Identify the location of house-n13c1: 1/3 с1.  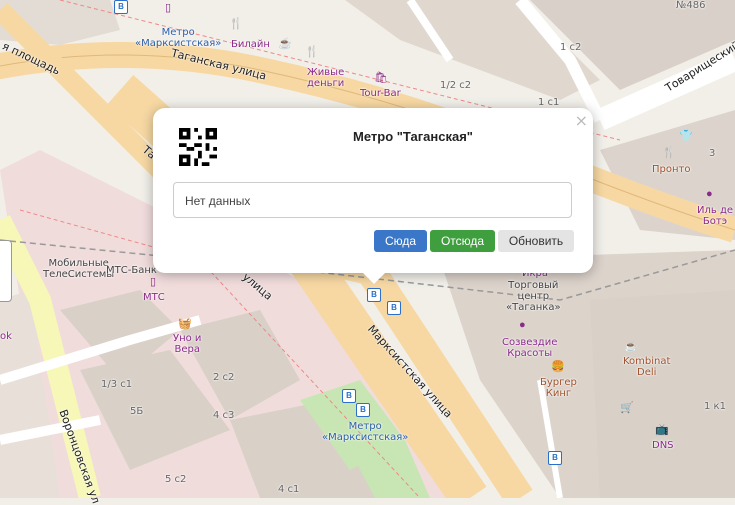
(117, 384).